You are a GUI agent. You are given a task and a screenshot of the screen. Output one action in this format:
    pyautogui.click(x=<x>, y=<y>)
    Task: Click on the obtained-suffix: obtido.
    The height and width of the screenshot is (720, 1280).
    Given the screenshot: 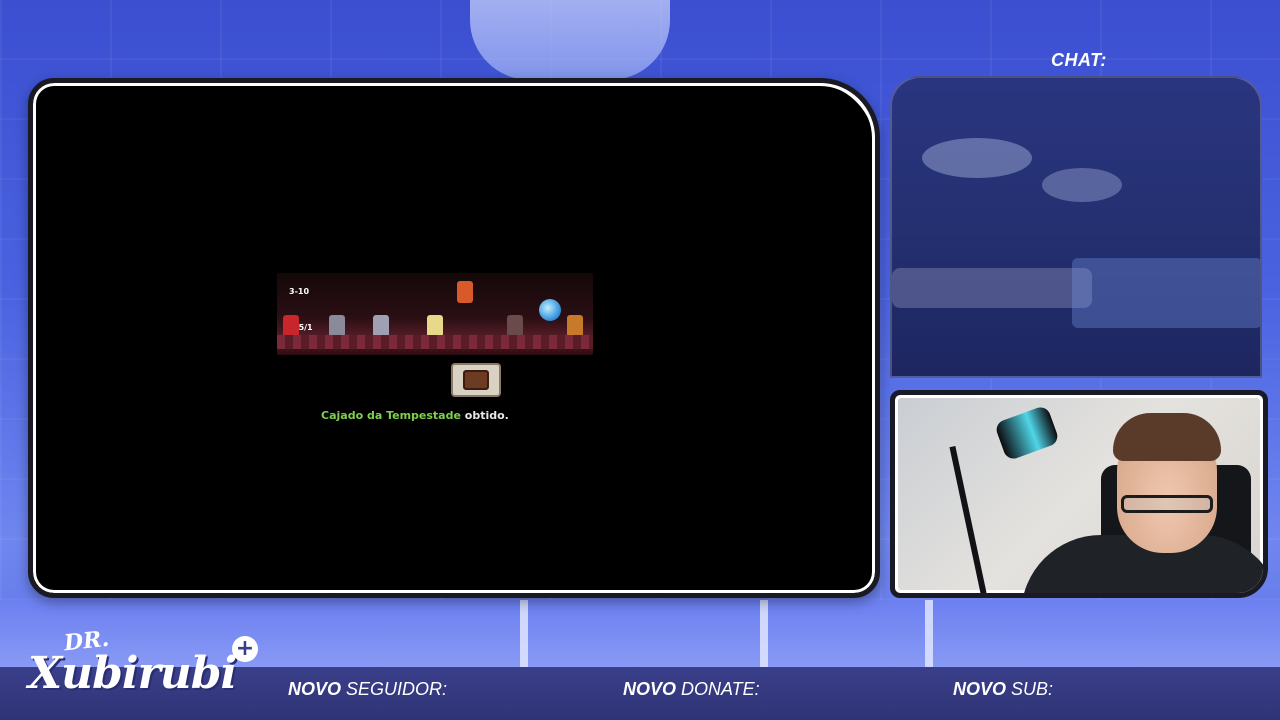 What is the action you would take?
    pyautogui.click(x=484, y=415)
    